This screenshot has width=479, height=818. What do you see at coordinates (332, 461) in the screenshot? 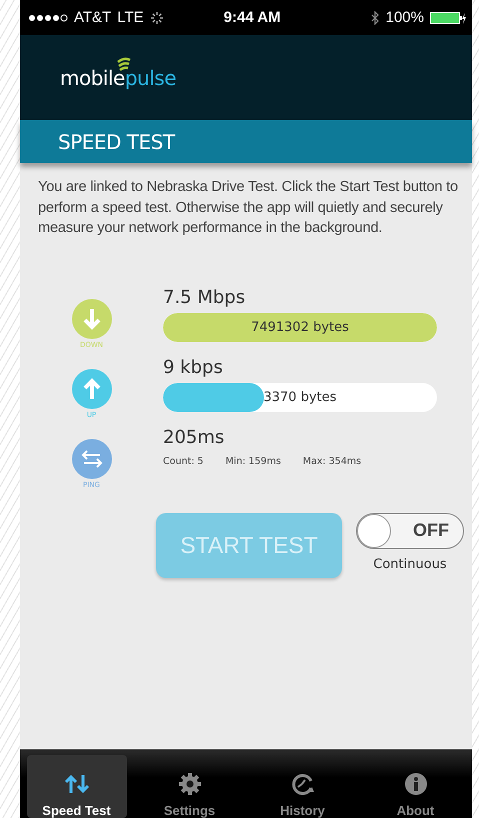
I see `ping-stat: Max: 354ms` at bounding box center [332, 461].